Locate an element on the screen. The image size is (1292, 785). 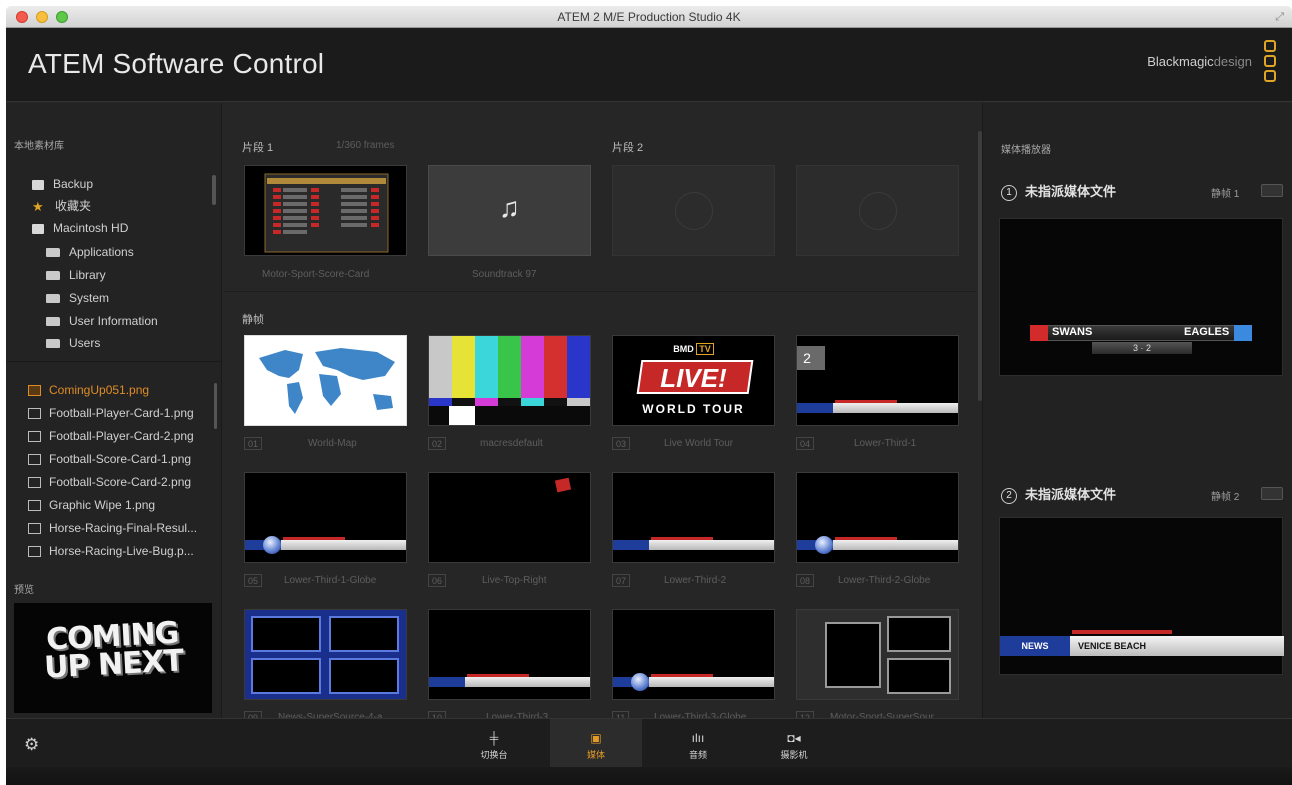
file-list-scrollbar is located at coordinates (215, 406).